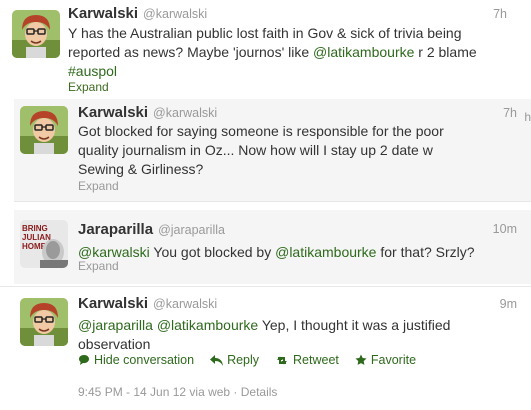 The image size is (531, 410). Describe the element at coordinates (527, 117) in the screenshot. I see `truncated-glyph: h` at that location.